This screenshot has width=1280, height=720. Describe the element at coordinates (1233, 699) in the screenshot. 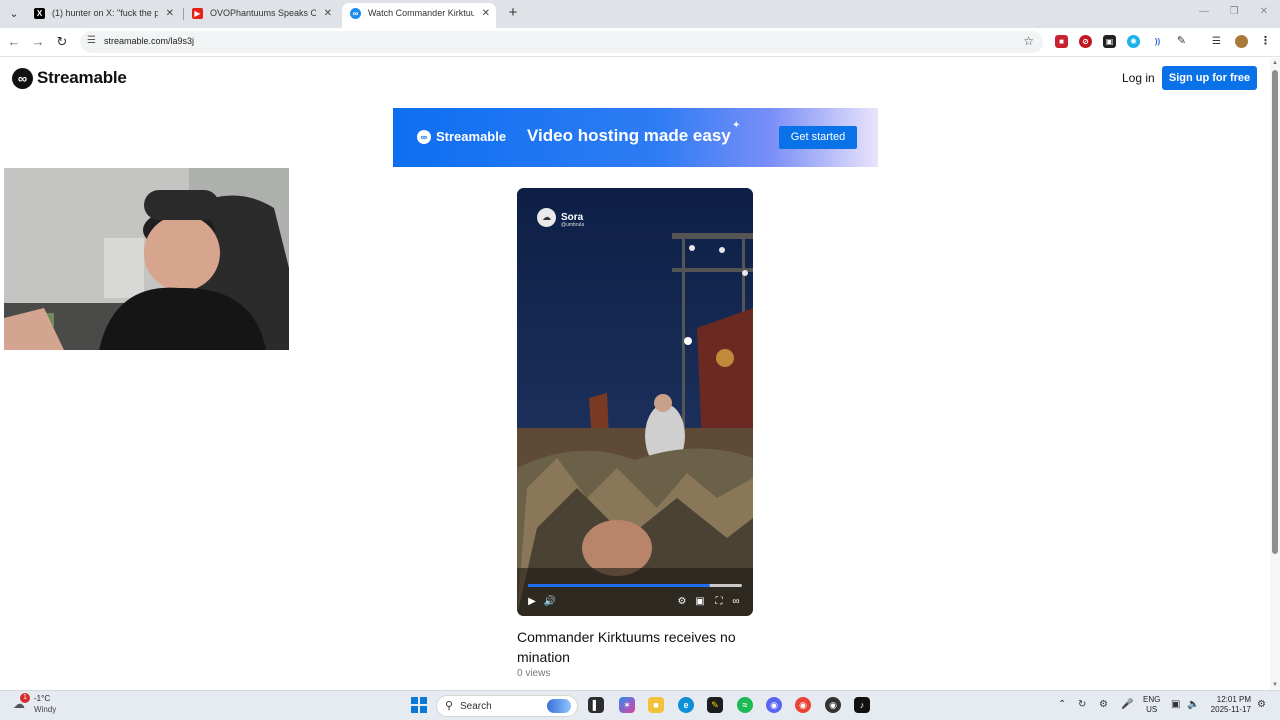

I see `clock-time: 12:01 PM` at that location.